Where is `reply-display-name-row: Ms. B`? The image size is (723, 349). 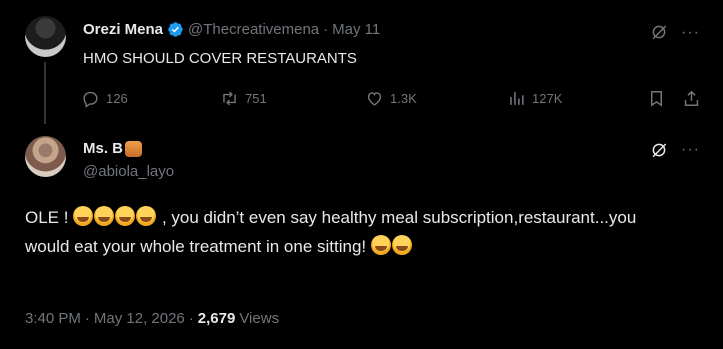
reply-display-name-row: Ms. B is located at coordinates (113, 148).